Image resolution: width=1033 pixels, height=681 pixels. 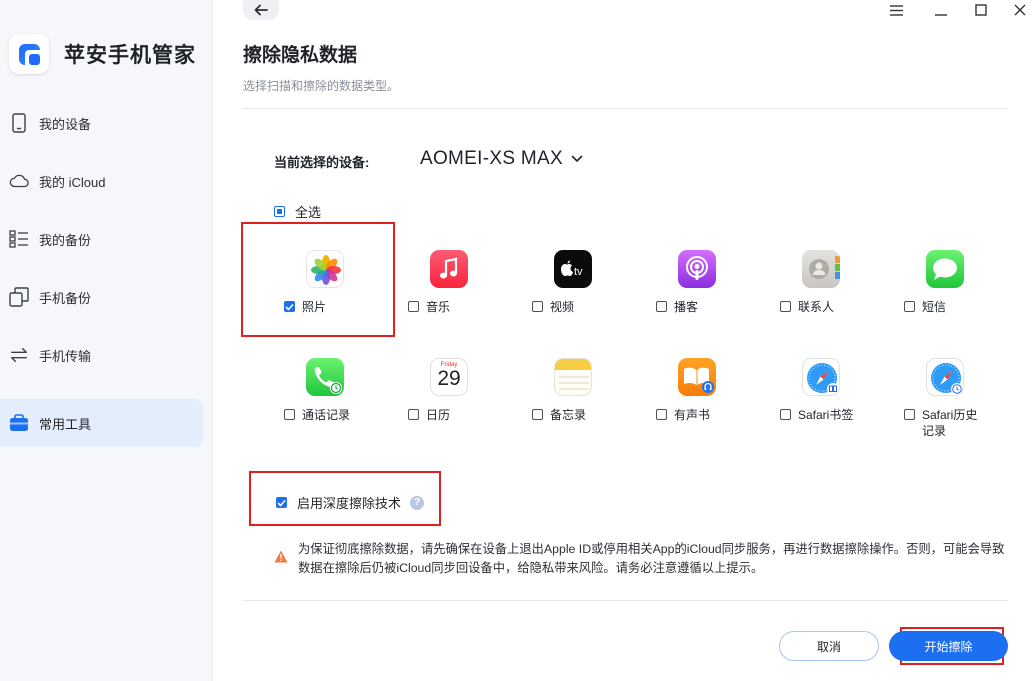 I want to click on maximize-icon, so click(x=981, y=10).